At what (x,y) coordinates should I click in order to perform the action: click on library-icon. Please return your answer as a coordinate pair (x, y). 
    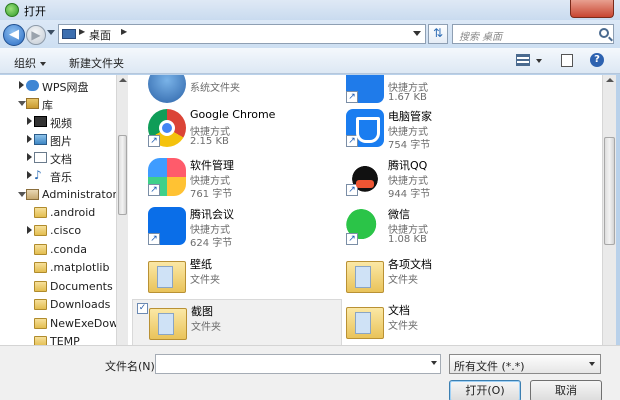
    Looking at the image, I should click on (32, 103).